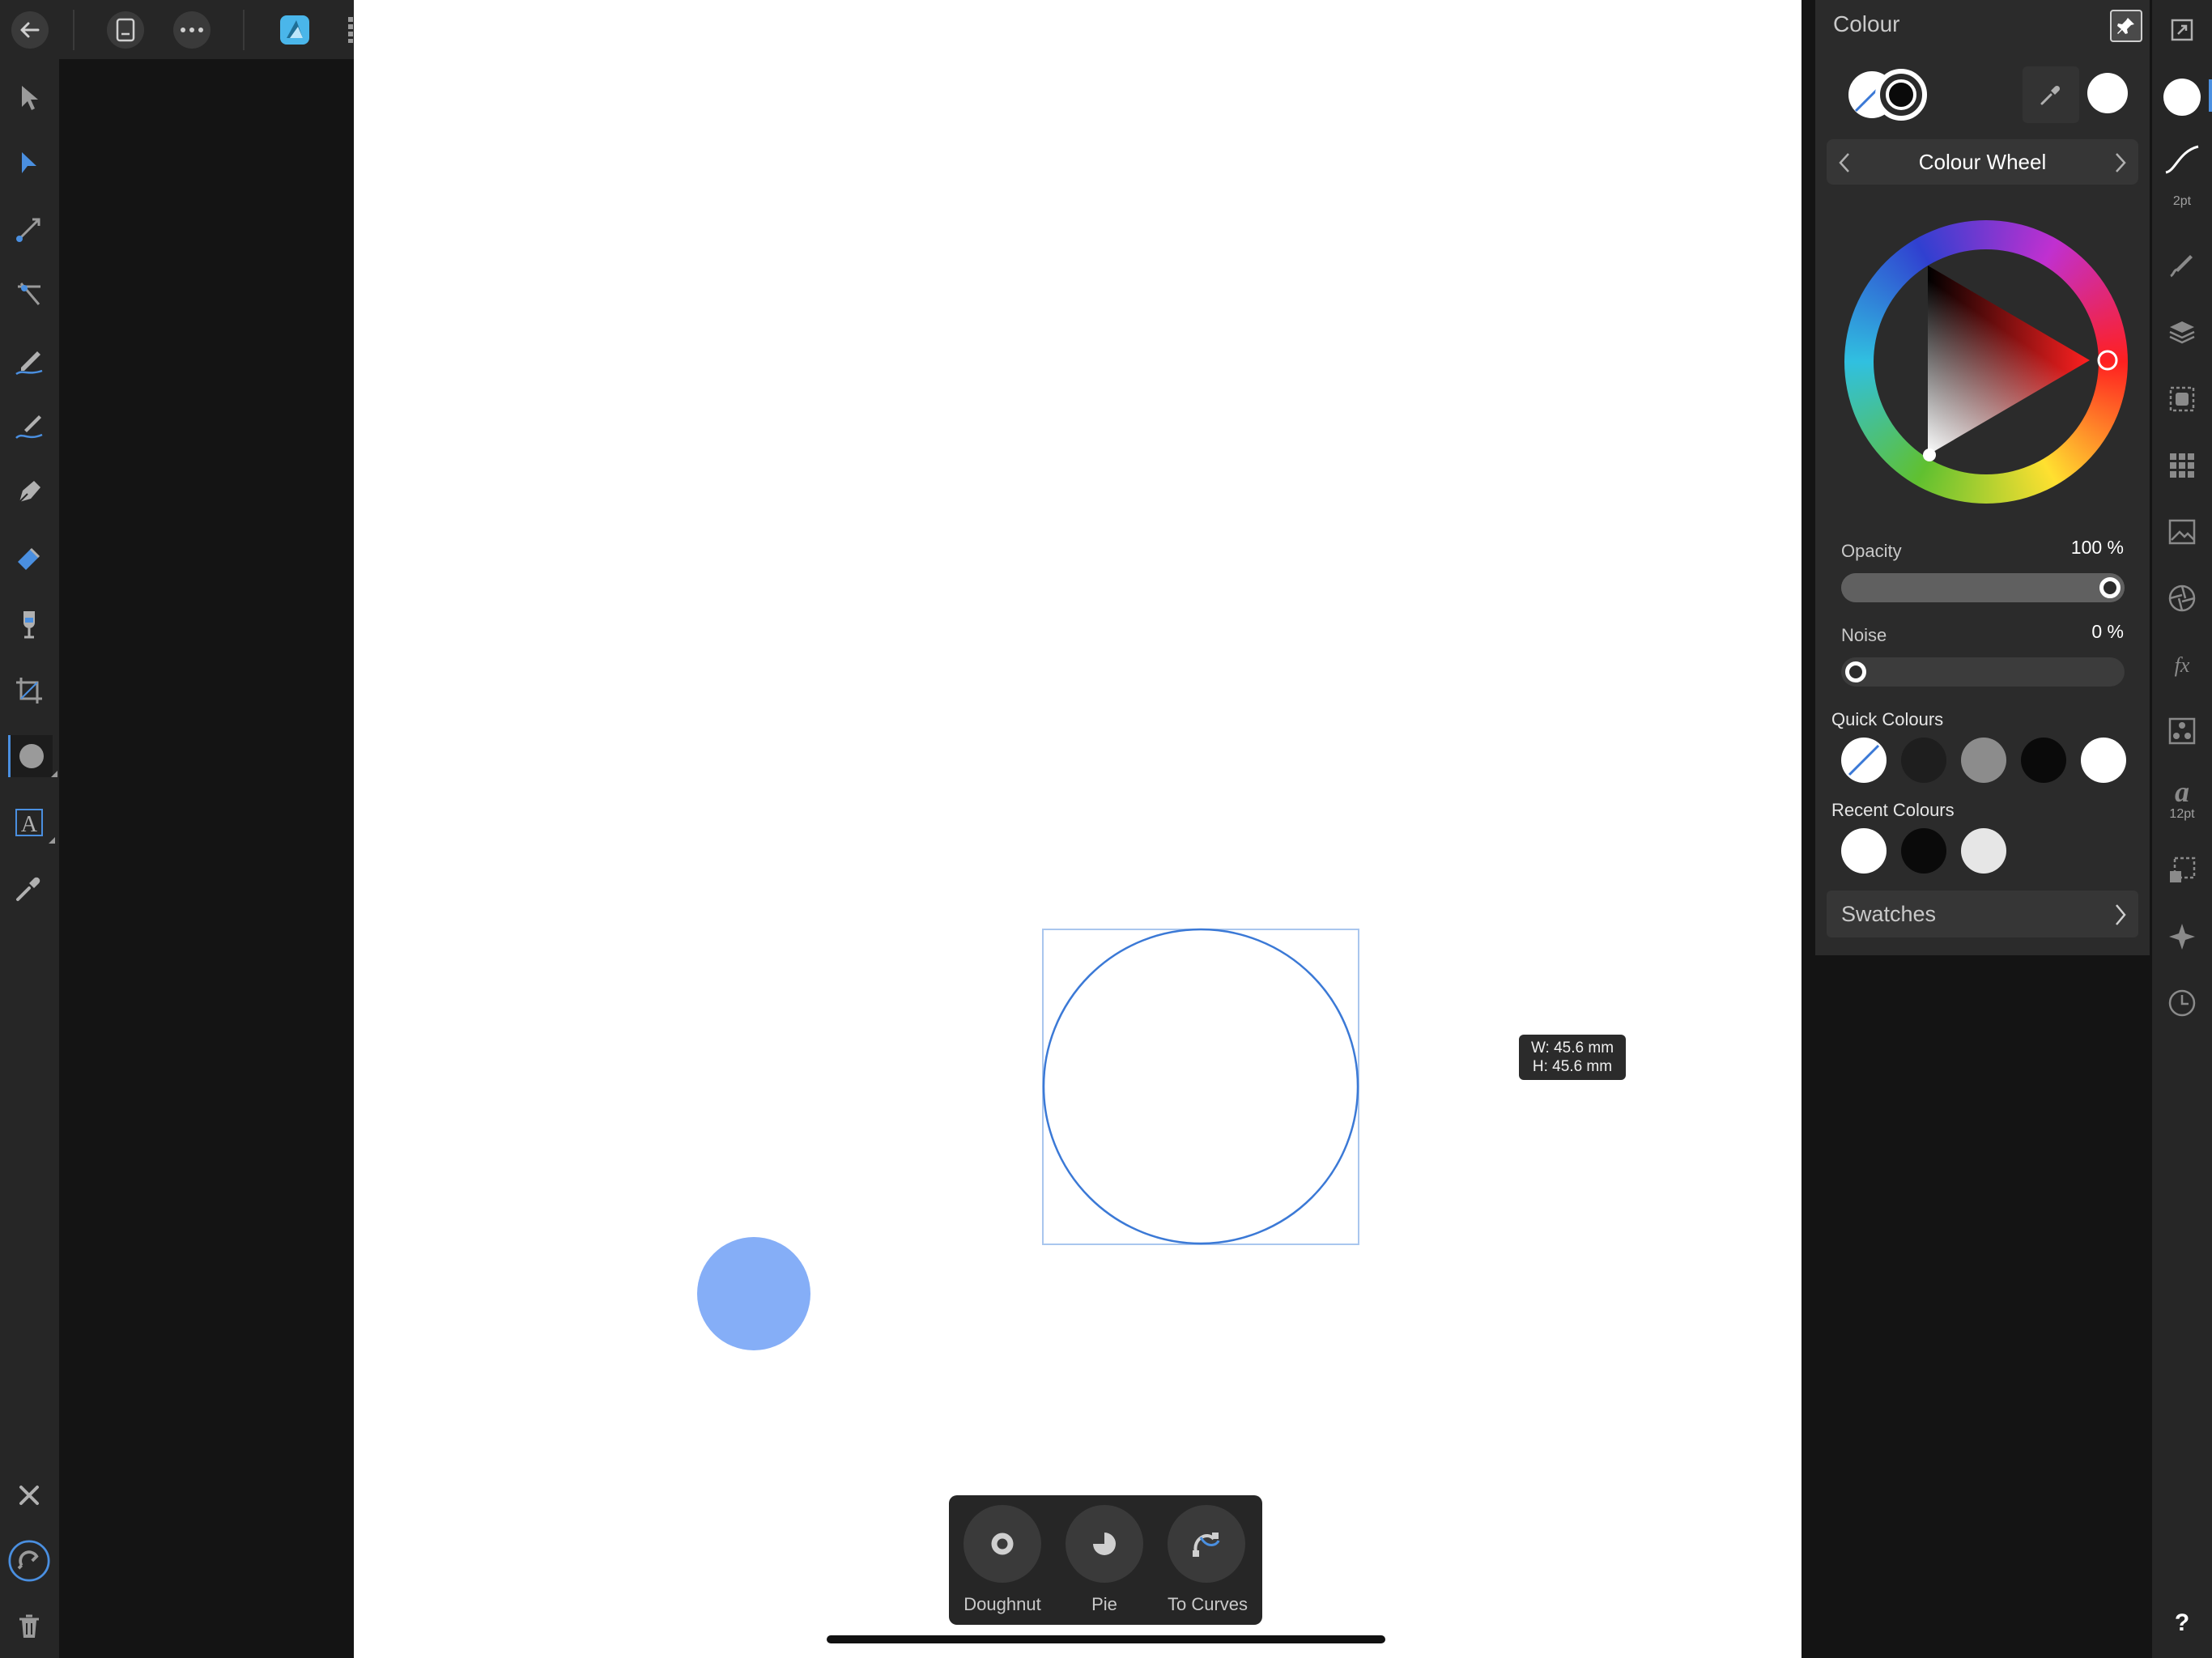 The image size is (2212, 1658). I want to click on opacity-slider-fill, so click(1983, 587).